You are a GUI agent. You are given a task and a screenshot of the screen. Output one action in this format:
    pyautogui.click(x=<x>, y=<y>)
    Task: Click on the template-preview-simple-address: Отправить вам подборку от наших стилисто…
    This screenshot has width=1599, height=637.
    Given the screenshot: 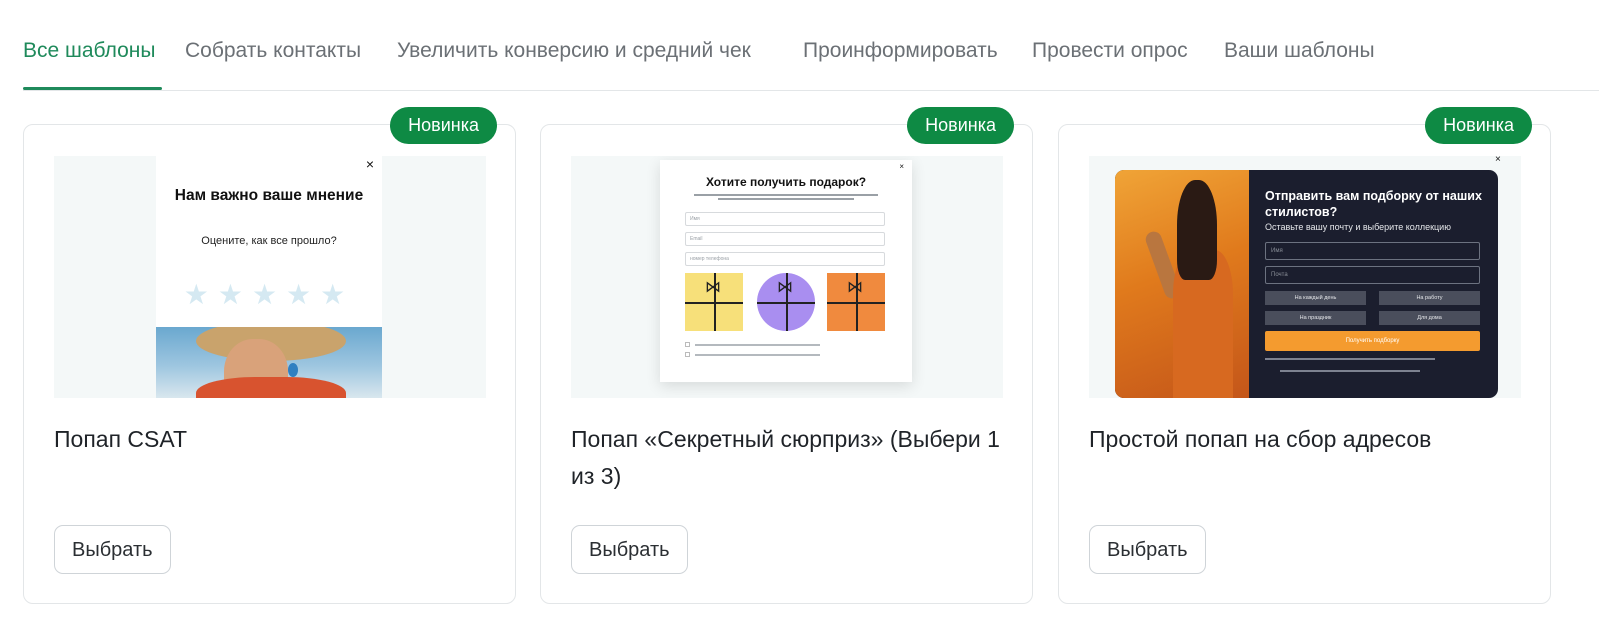 What is the action you would take?
    pyautogui.click(x=1305, y=277)
    